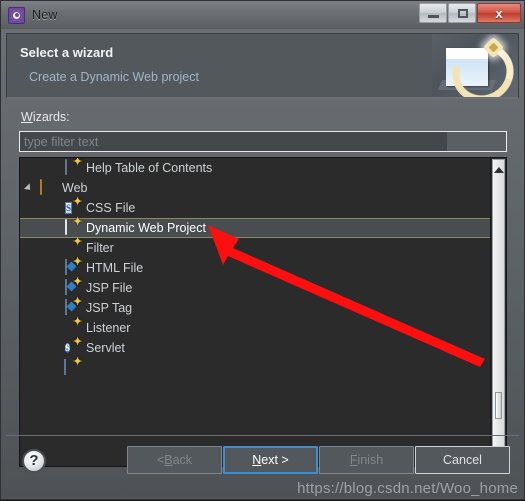 Image resolution: width=525 pixels, height=501 pixels. I want to click on cancel-button: Cancel, so click(462, 460).